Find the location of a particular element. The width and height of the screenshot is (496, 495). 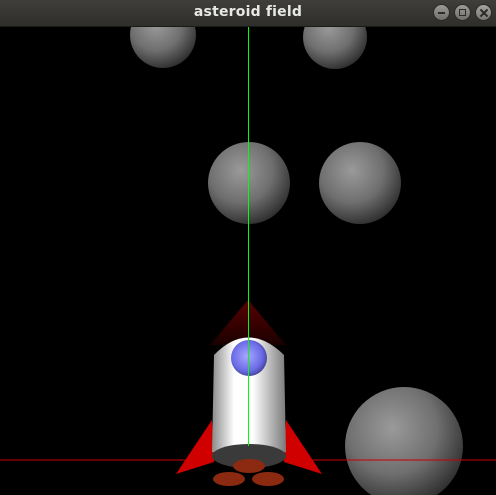

minimize-icon is located at coordinates (441, 12).